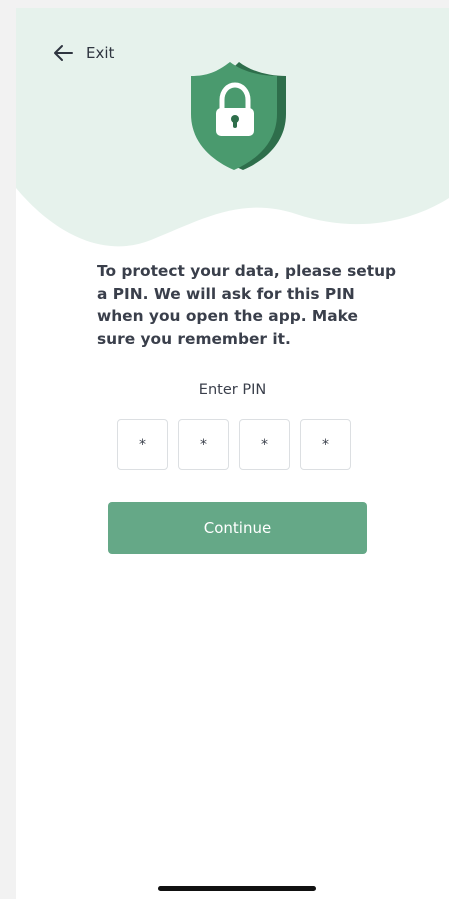 This screenshot has height=899, width=449. I want to click on pin-digit-1: *, so click(142, 444).